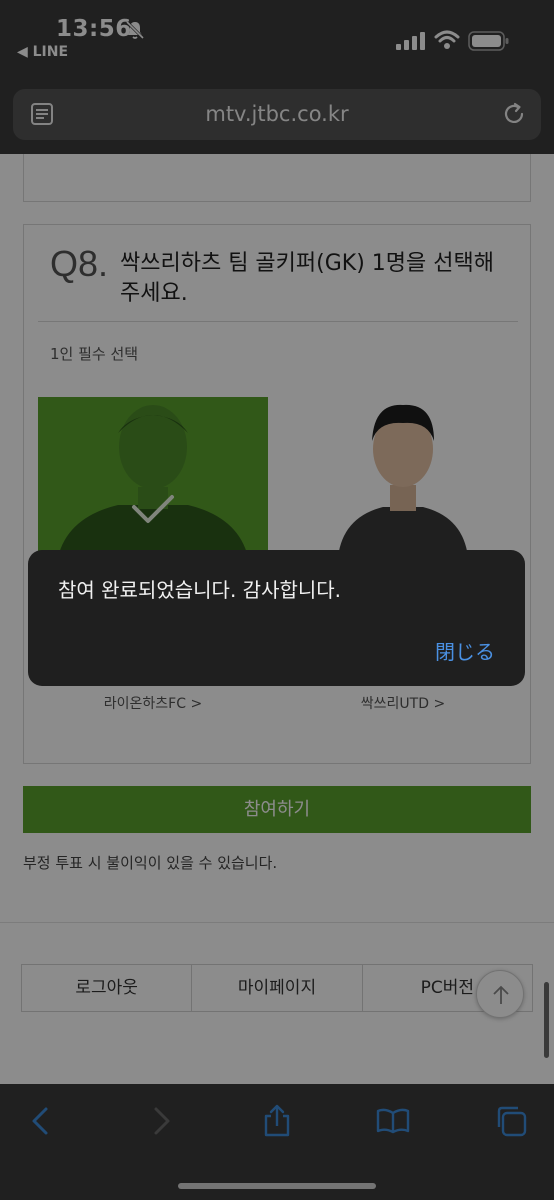  What do you see at coordinates (465, 650) in the screenshot?
I see `alert-close-button: 閉じる` at bounding box center [465, 650].